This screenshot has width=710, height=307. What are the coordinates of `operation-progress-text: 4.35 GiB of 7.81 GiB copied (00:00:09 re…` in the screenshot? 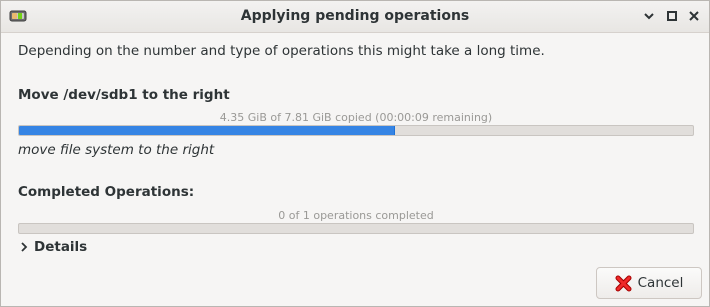 It's located at (356, 117).